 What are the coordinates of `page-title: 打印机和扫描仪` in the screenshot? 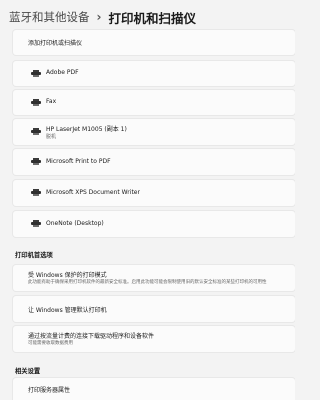 It's located at (152, 18).